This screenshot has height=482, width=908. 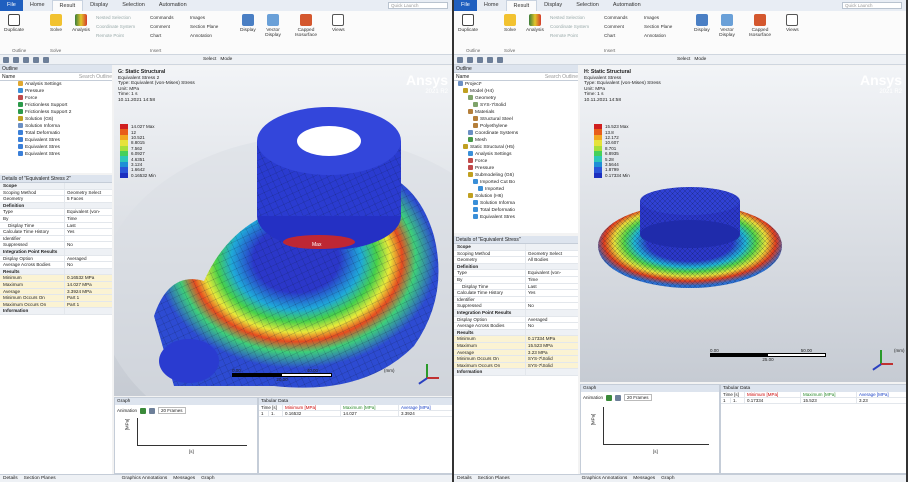 I want to click on tree-item: Polyethylene, so click(x=518, y=126).